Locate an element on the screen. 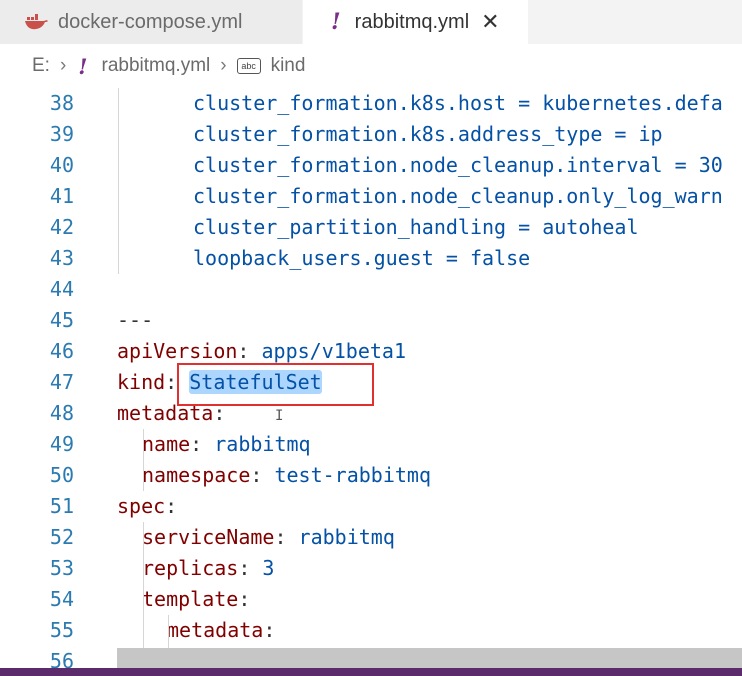 The image size is (742, 676). tab-bar: docker-compose.yml ! rabbitmq.yml ✕ is located at coordinates (371, 22).